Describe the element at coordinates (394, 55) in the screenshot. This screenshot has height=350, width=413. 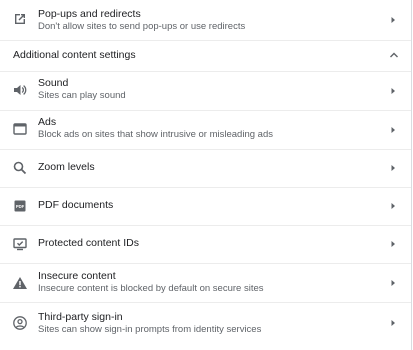
I see `chevron-up-icon` at that location.